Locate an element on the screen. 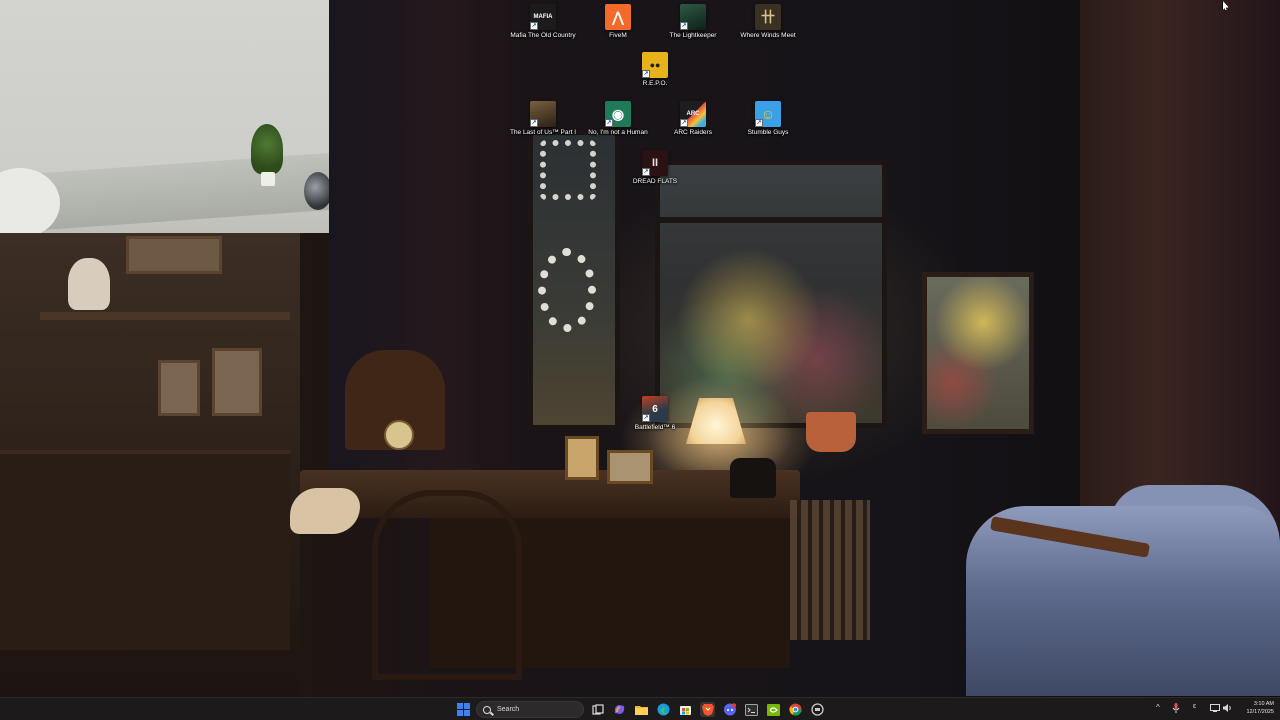 The width and height of the screenshot is (1280, 720). taskbar-search-box: Search is located at coordinates (530, 709).